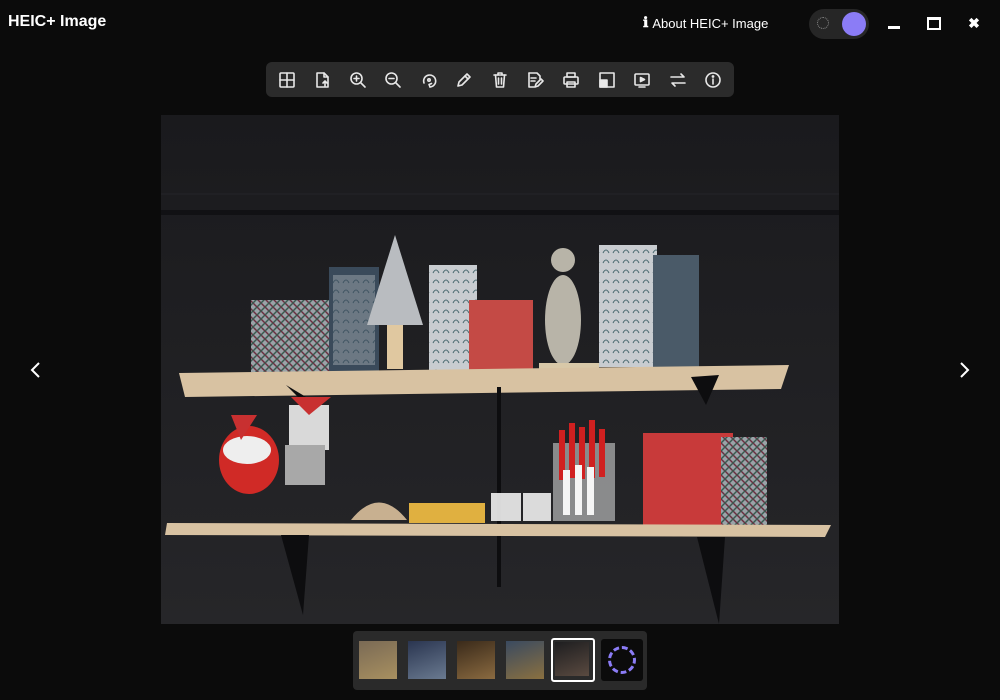 The width and height of the screenshot is (1000, 700). Describe the element at coordinates (57, 21) in the screenshot. I see `app-title: HEIC+ Image` at that location.